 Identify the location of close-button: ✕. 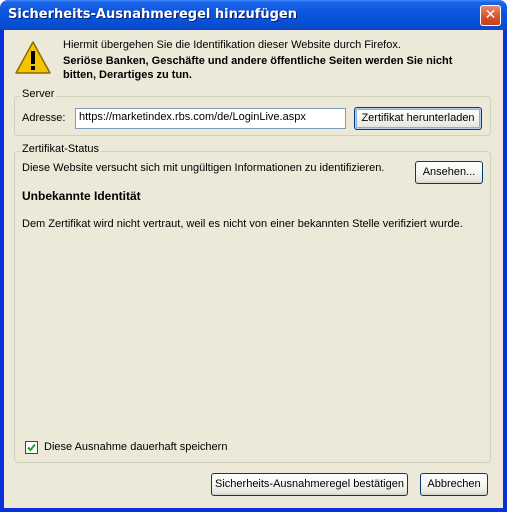
(490, 15).